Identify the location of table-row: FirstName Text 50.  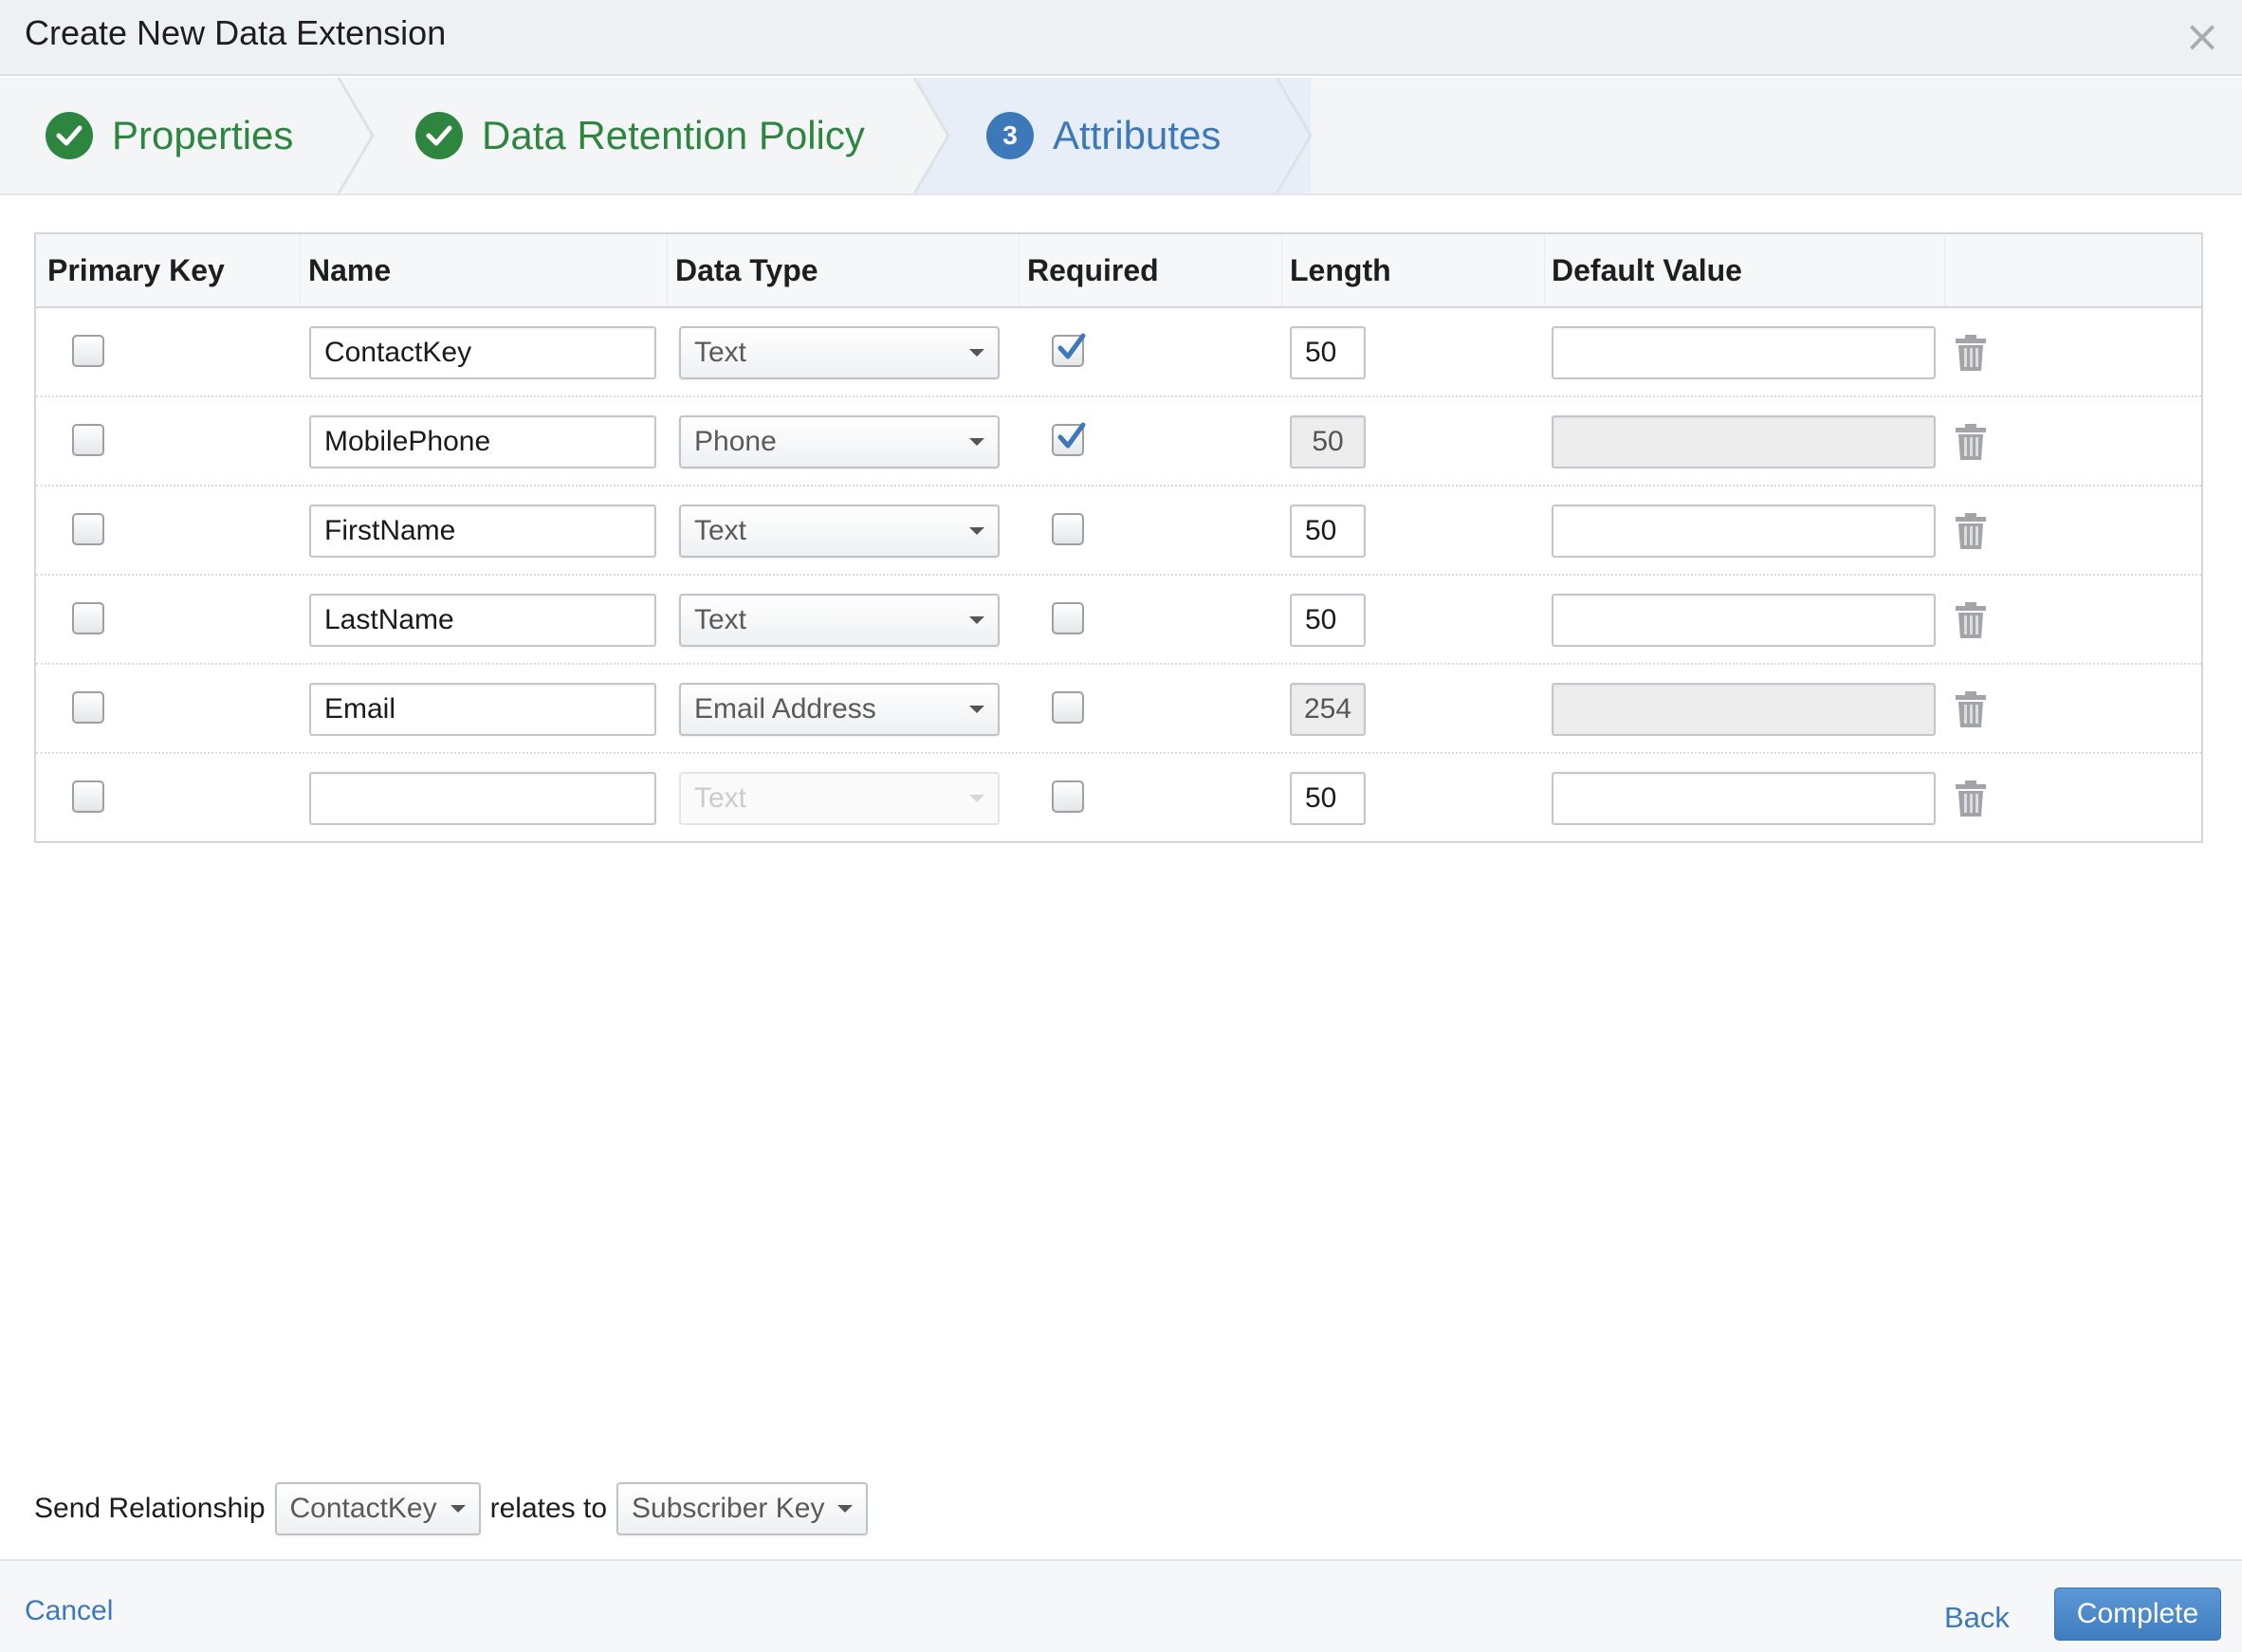
(1118, 531).